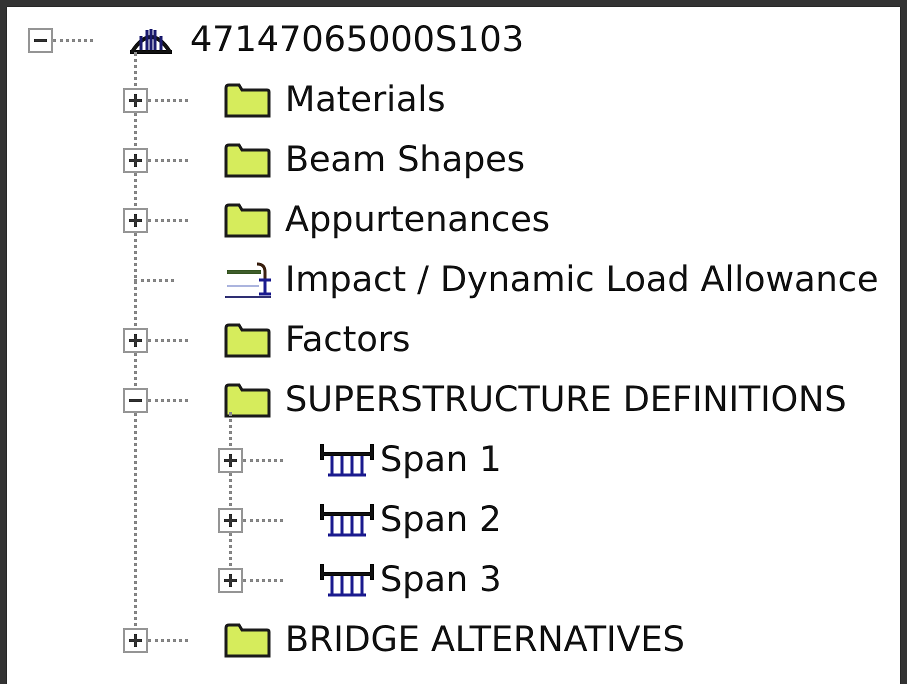 The image size is (907, 684). What do you see at coordinates (417, 220) in the screenshot?
I see `tree-node-label: Appurtenances` at bounding box center [417, 220].